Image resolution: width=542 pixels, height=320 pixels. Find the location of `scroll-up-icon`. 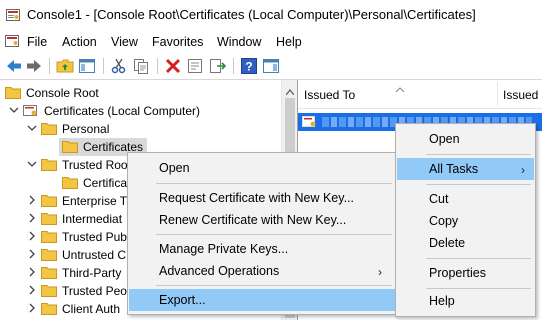

scroll-up-icon is located at coordinates (290, 90).